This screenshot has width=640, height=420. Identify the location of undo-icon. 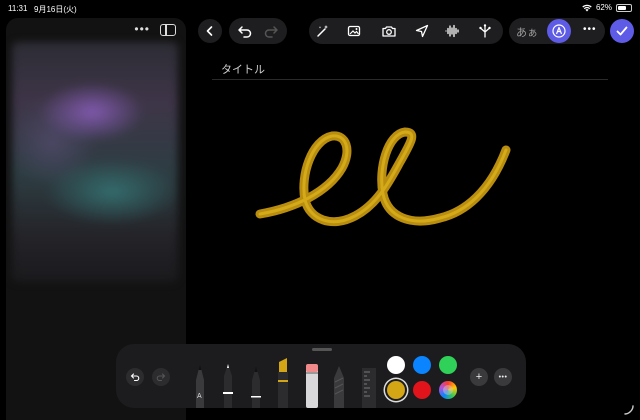
(245, 31).